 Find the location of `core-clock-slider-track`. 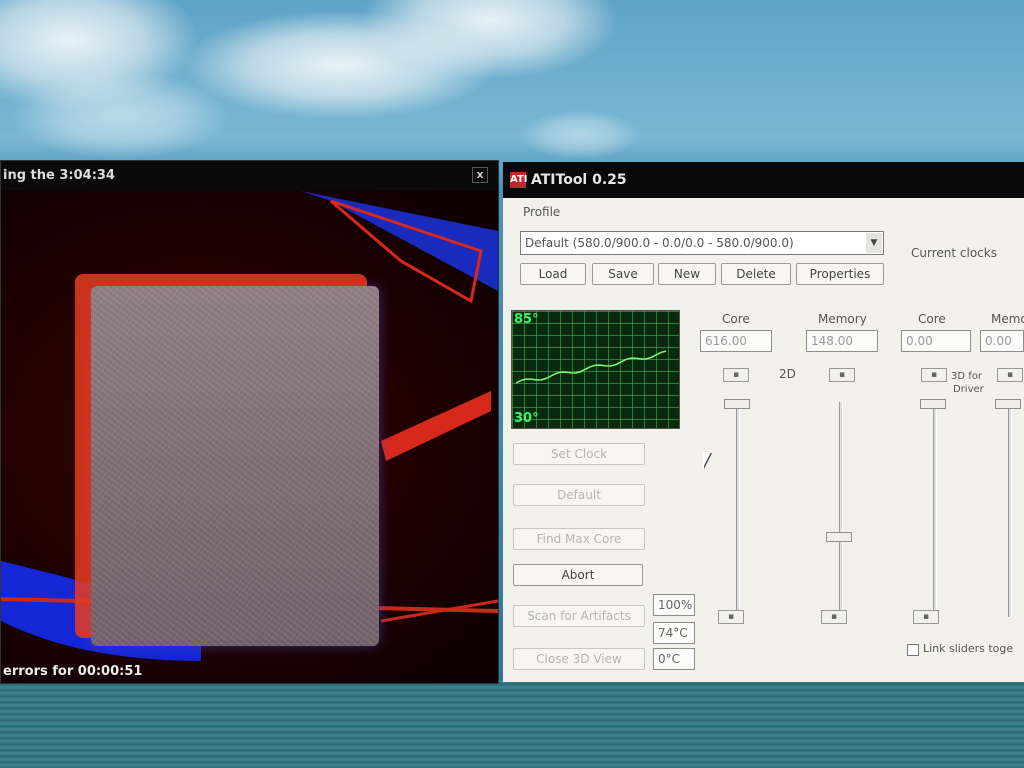

core-clock-slider-track is located at coordinates (738, 509).